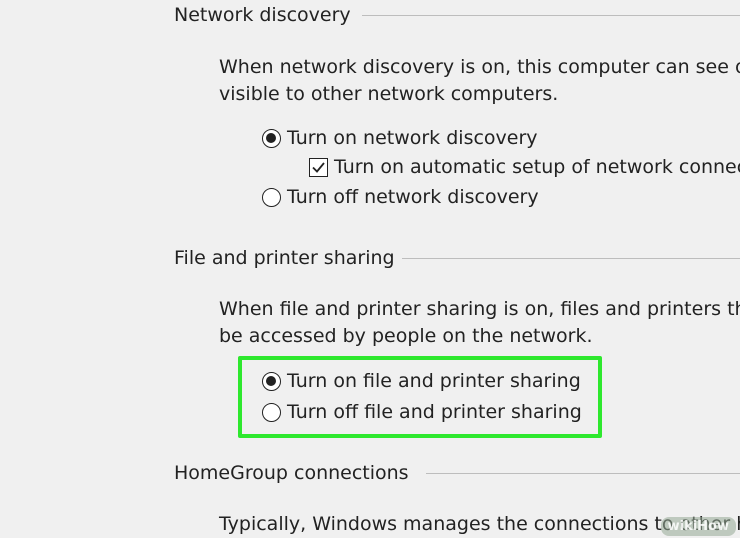 The height and width of the screenshot is (538, 740). What do you see at coordinates (434, 412) in the screenshot?
I see `turn-off-file-printer-sharing-label: Turn off file and printer sharing` at bounding box center [434, 412].